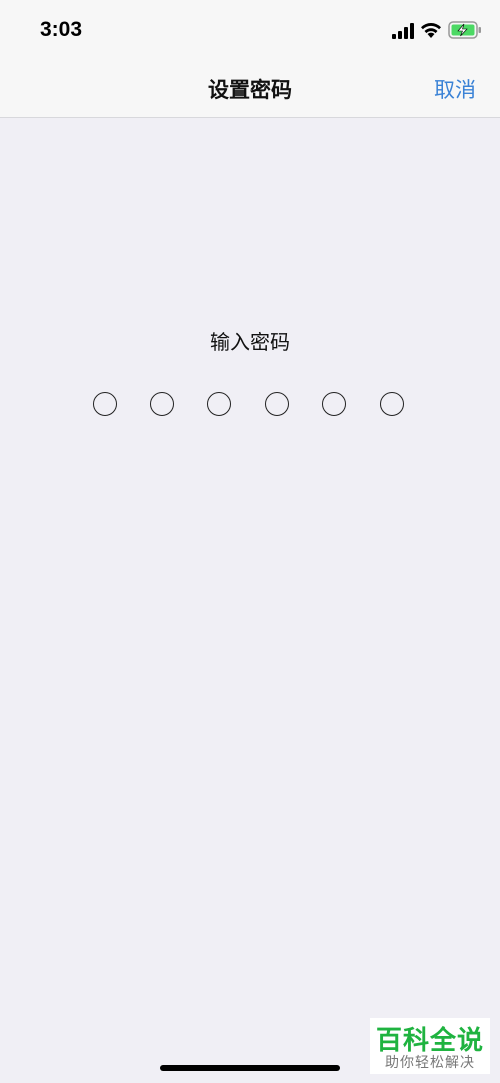 The height and width of the screenshot is (1083, 500). Describe the element at coordinates (464, 30) in the screenshot. I see `battery-charging-icon` at that location.